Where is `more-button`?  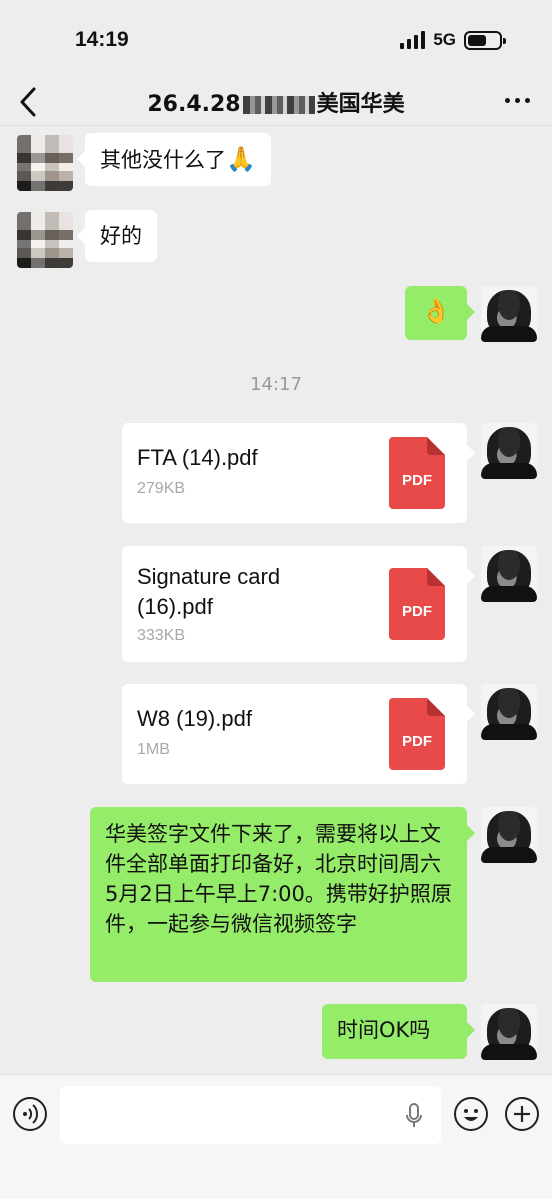 more-button is located at coordinates (517, 100).